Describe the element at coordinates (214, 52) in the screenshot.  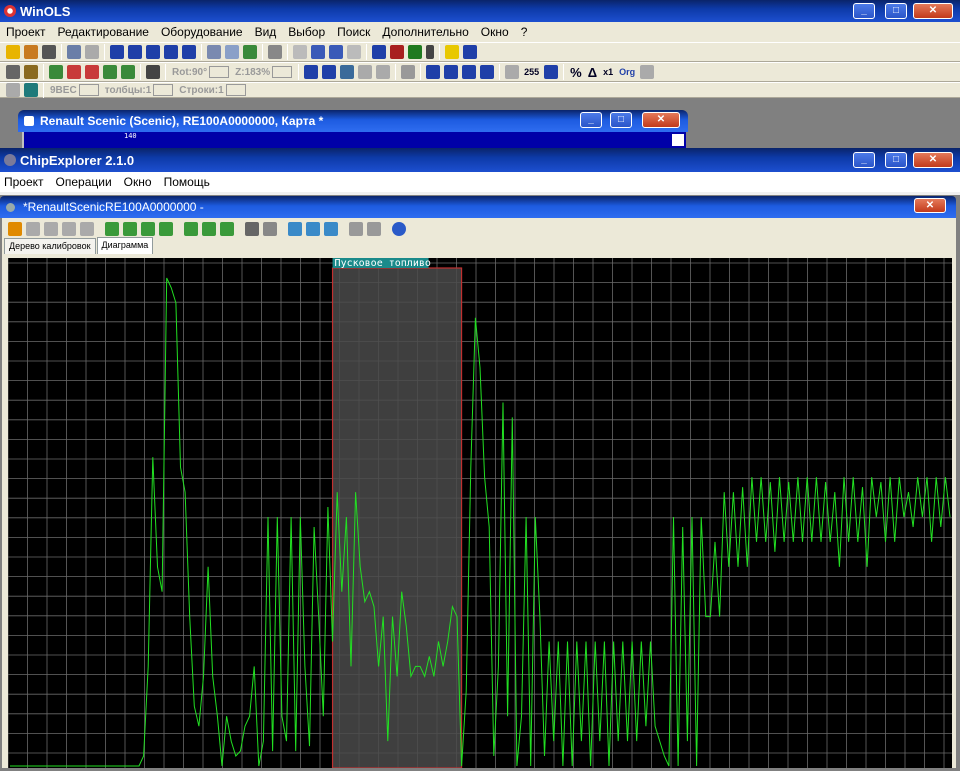
I see `list-icon` at that location.